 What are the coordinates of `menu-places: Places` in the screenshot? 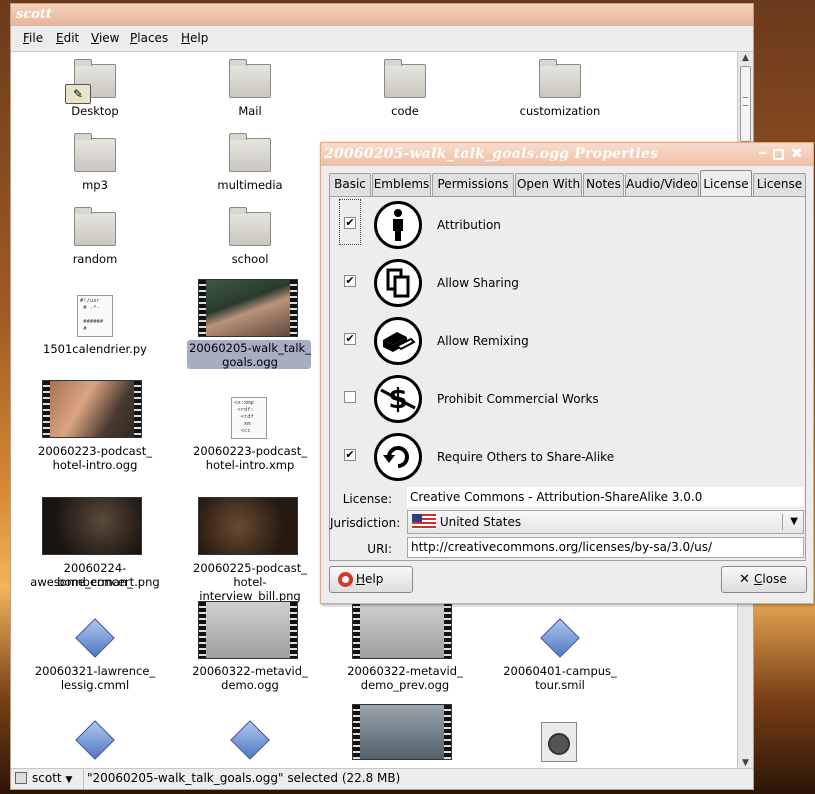 It's located at (149, 38).